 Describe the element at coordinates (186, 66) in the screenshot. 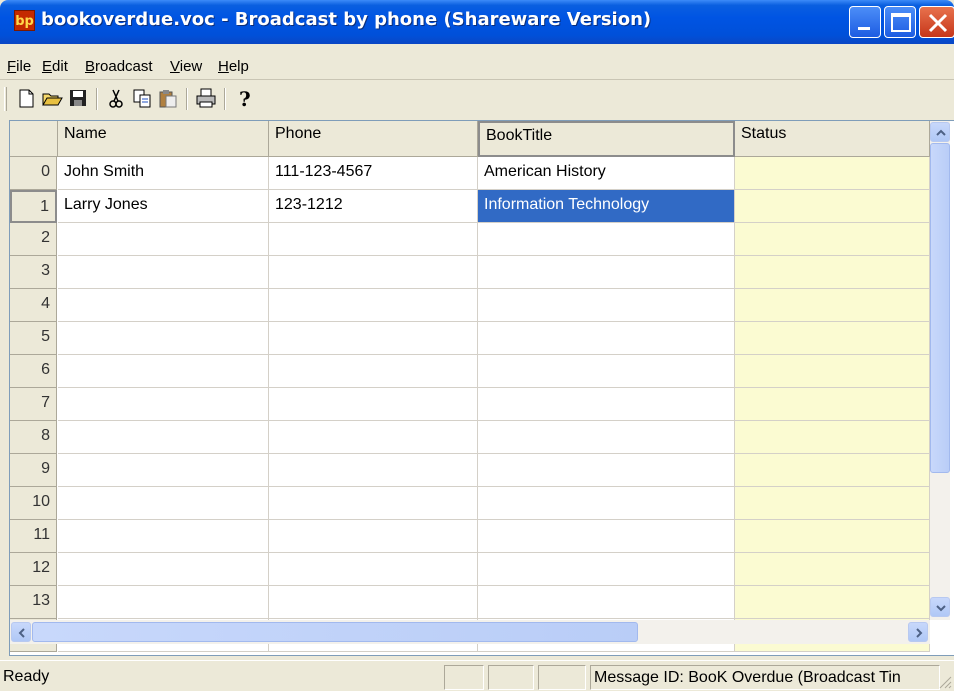

I see `menu-view: View` at that location.